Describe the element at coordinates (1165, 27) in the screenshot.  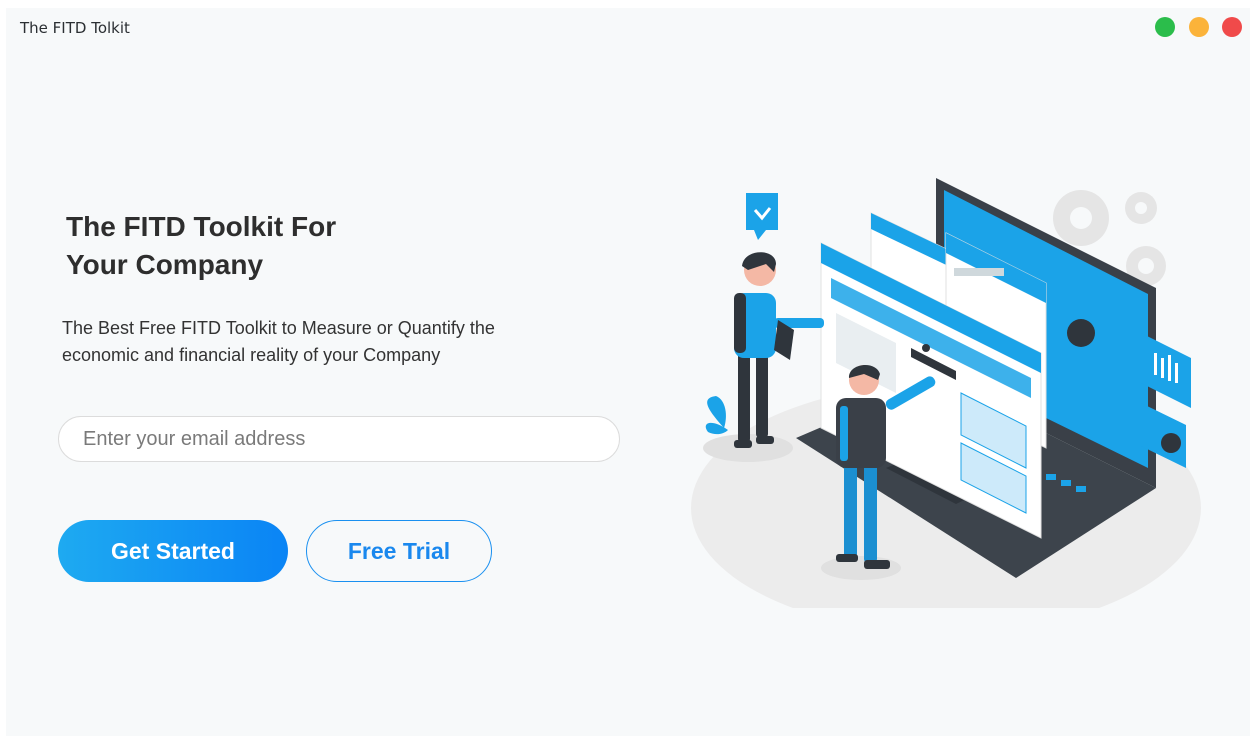
I see `maximize-button` at that location.